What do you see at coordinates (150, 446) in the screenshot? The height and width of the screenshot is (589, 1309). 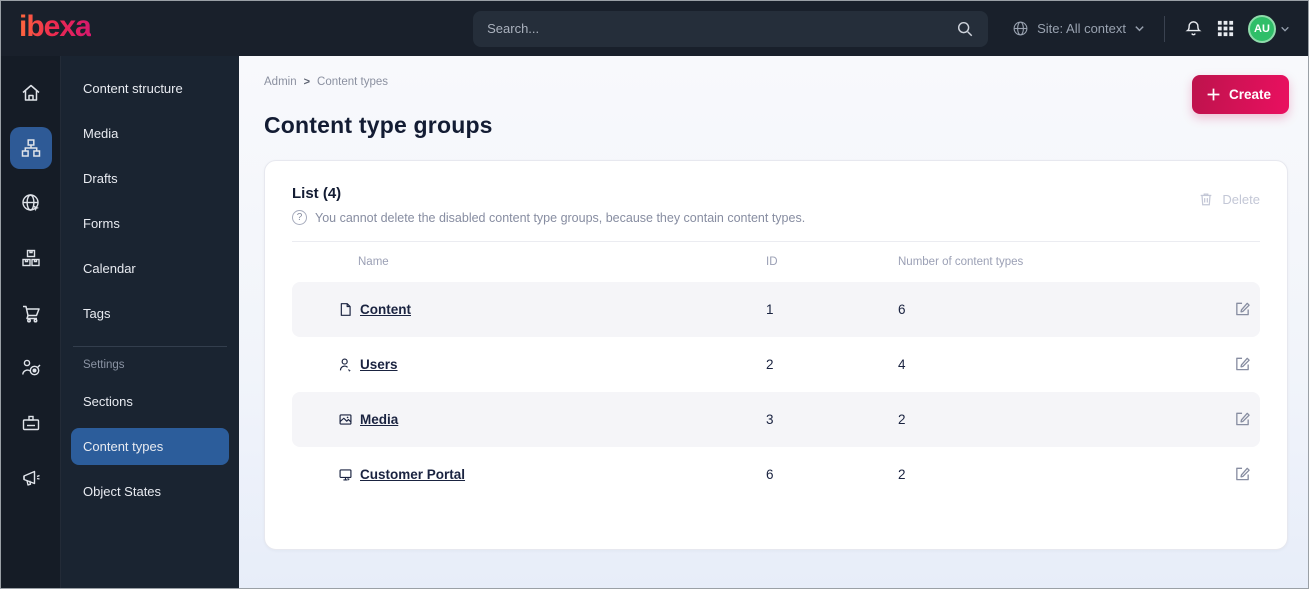 I see `sidebar-item-content-types: Content types` at bounding box center [150, 446].